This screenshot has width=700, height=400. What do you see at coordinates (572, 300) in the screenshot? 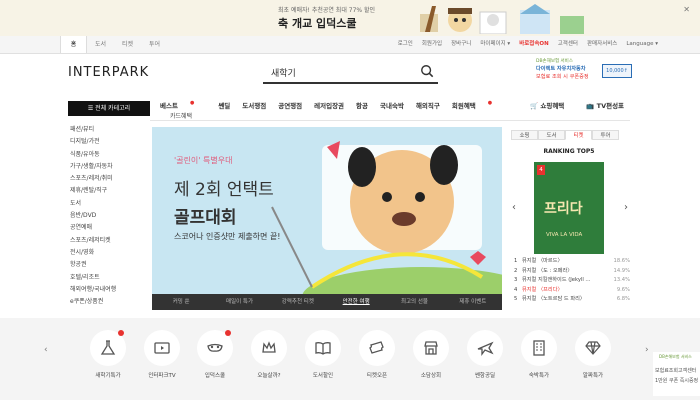
I see `ranking-row: 5 뮤지컬 〈노트르담 드 파리〉 6.8%` at bounding box center [572, 300].